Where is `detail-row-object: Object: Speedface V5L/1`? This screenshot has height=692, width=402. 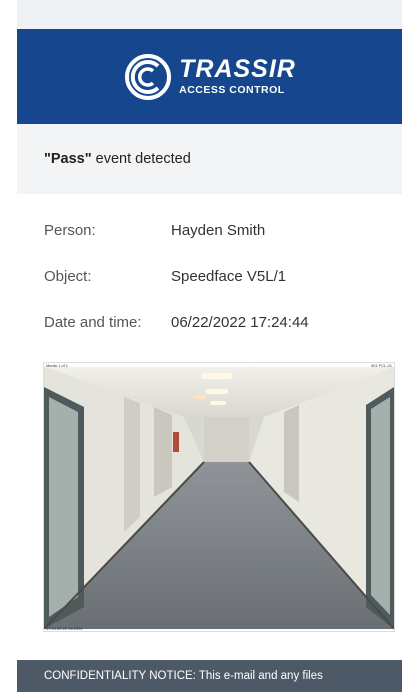 detail-row-object: Object: Speedface V5L/1 is located at coordinates (223, 291).